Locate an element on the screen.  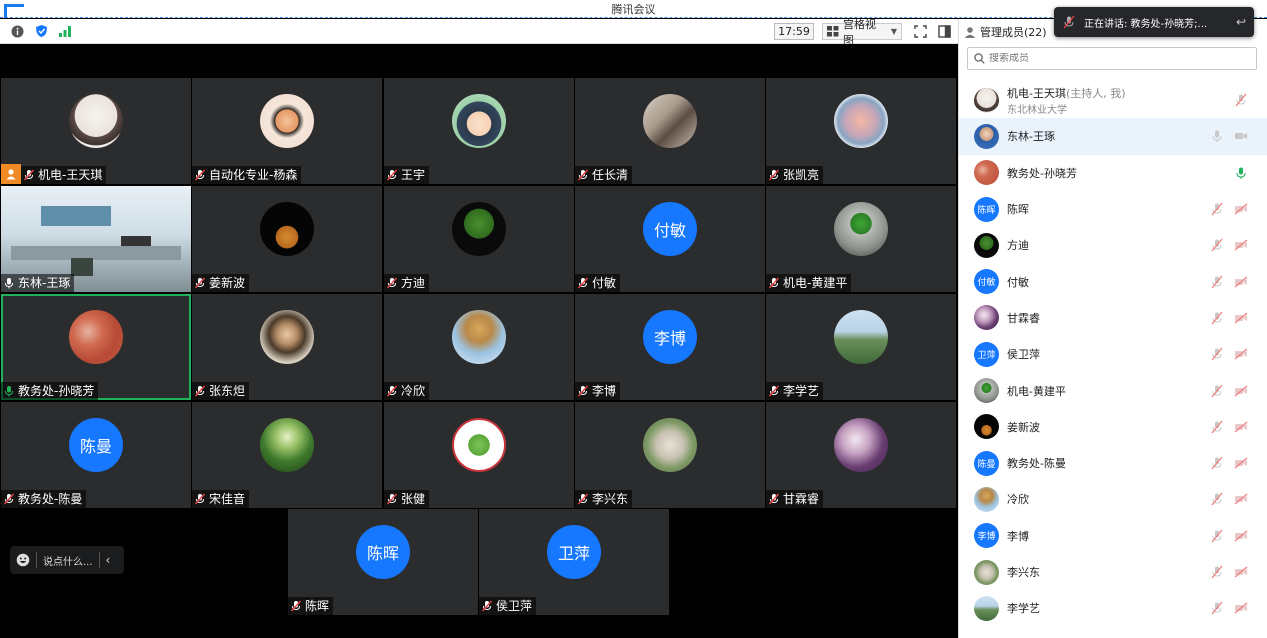
video-tile: 宋佳音 is located at coordinates (287, 455).